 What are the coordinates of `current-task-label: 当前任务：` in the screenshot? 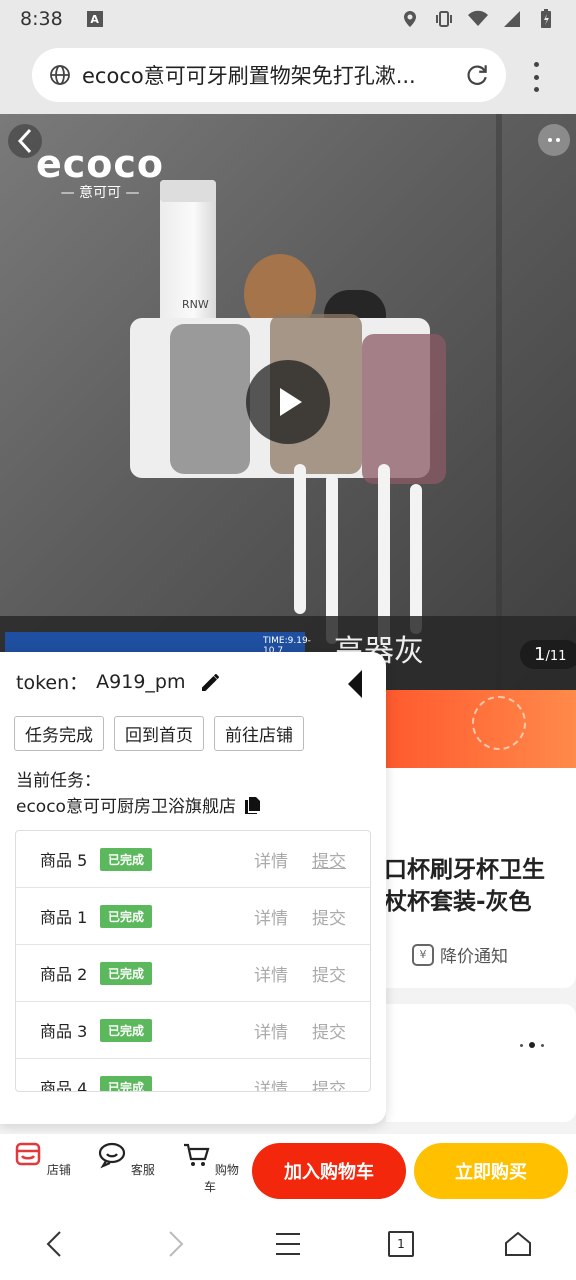 It's located at (58, 781).